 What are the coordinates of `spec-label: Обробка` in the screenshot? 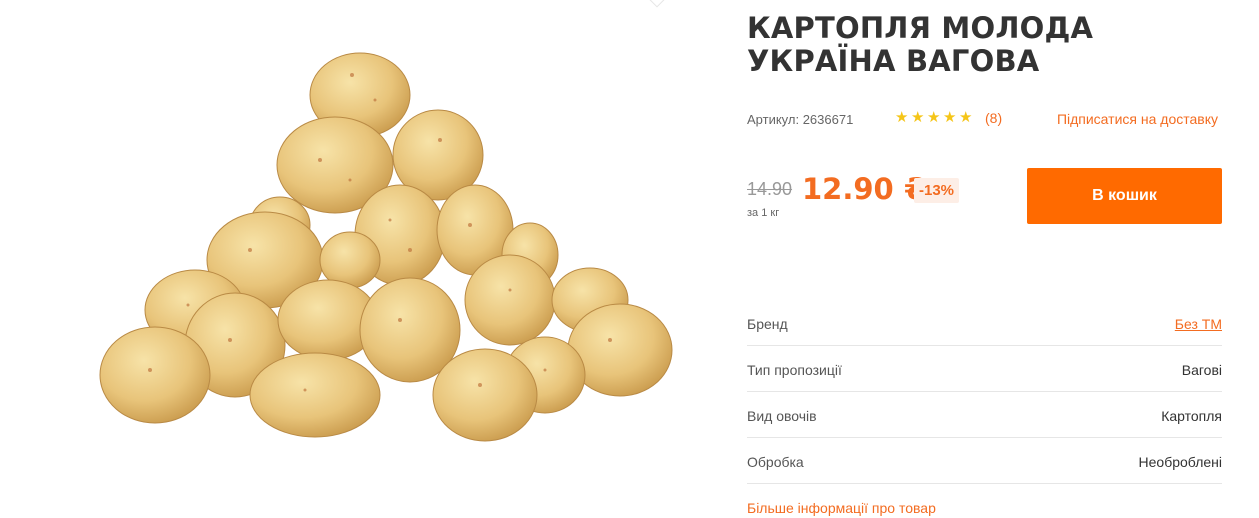 It's located at (775, 461).